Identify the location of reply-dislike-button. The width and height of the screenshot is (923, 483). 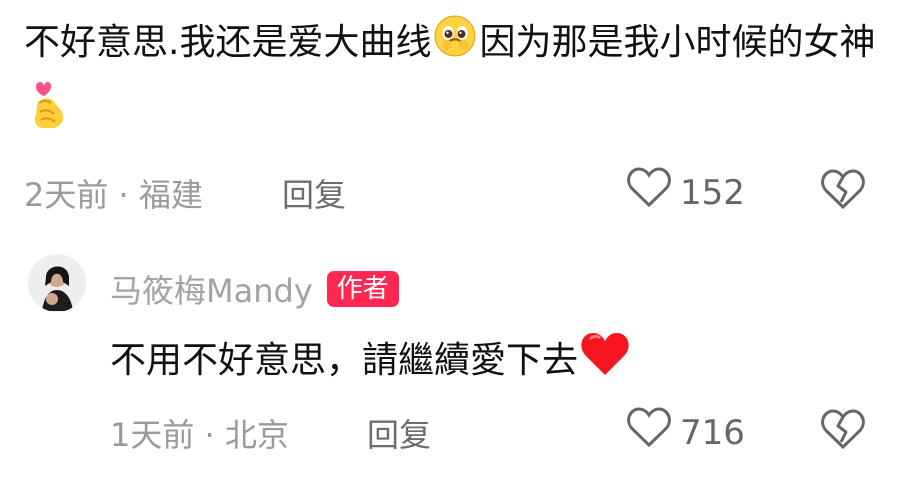
(843, 432).